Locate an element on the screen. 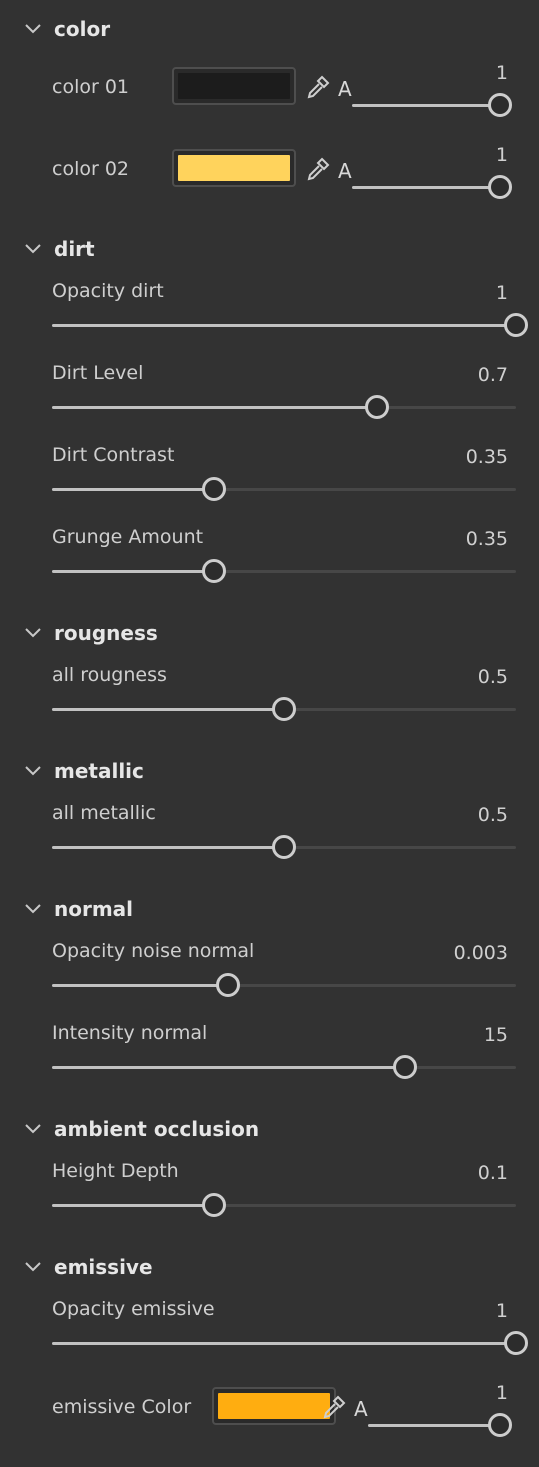  opacity-dirt-slider is located at coordinates (290, 325).